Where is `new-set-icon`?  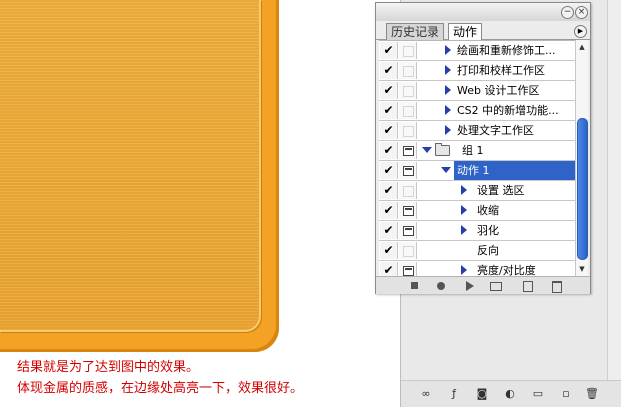 new-set-icon is located at coordinates (496, 286).